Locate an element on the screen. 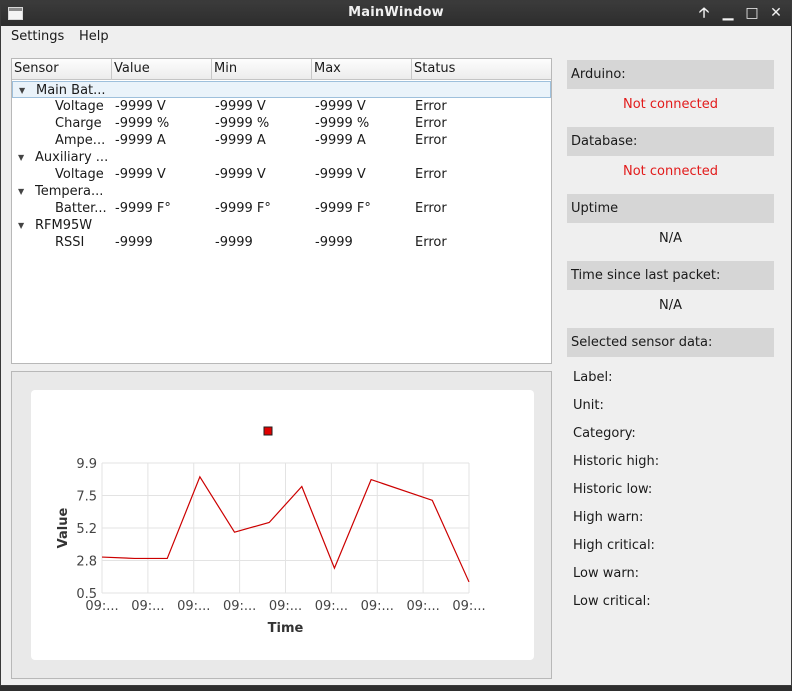 Image resolution: width=792 pixels, height=691 pixels. detail-unit: Unit: is located at coordinates (588, 405).